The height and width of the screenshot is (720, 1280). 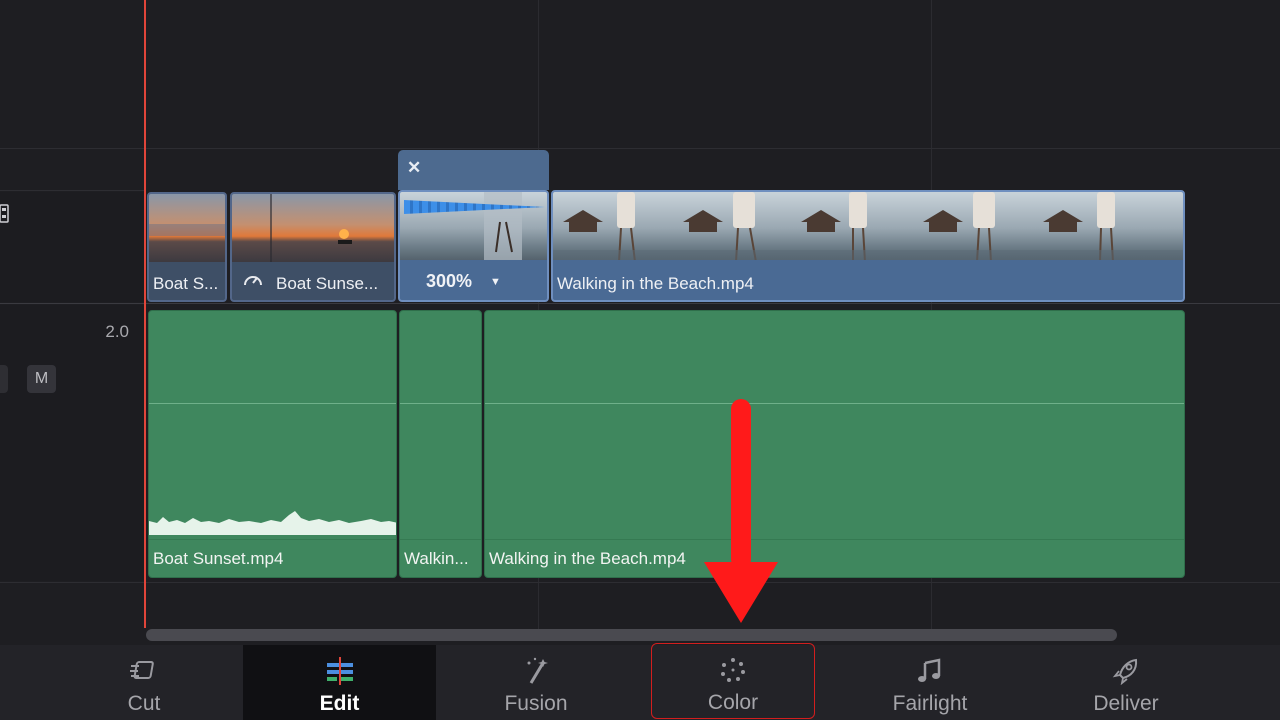 What do you see at coordinates (473, 246) in the screenshot?
I see `video-clip-retimed: 300% ▼` at bounding box center [473, 246].